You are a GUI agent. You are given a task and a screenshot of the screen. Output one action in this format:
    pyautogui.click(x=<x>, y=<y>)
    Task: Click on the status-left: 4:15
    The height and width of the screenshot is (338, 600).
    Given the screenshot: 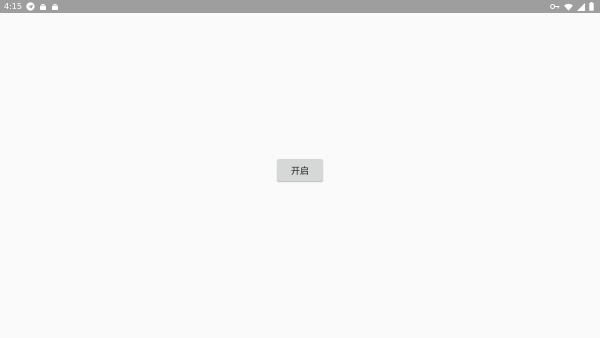 What is the action you would take?
    pyautogui.click(x=31, y=6)
    